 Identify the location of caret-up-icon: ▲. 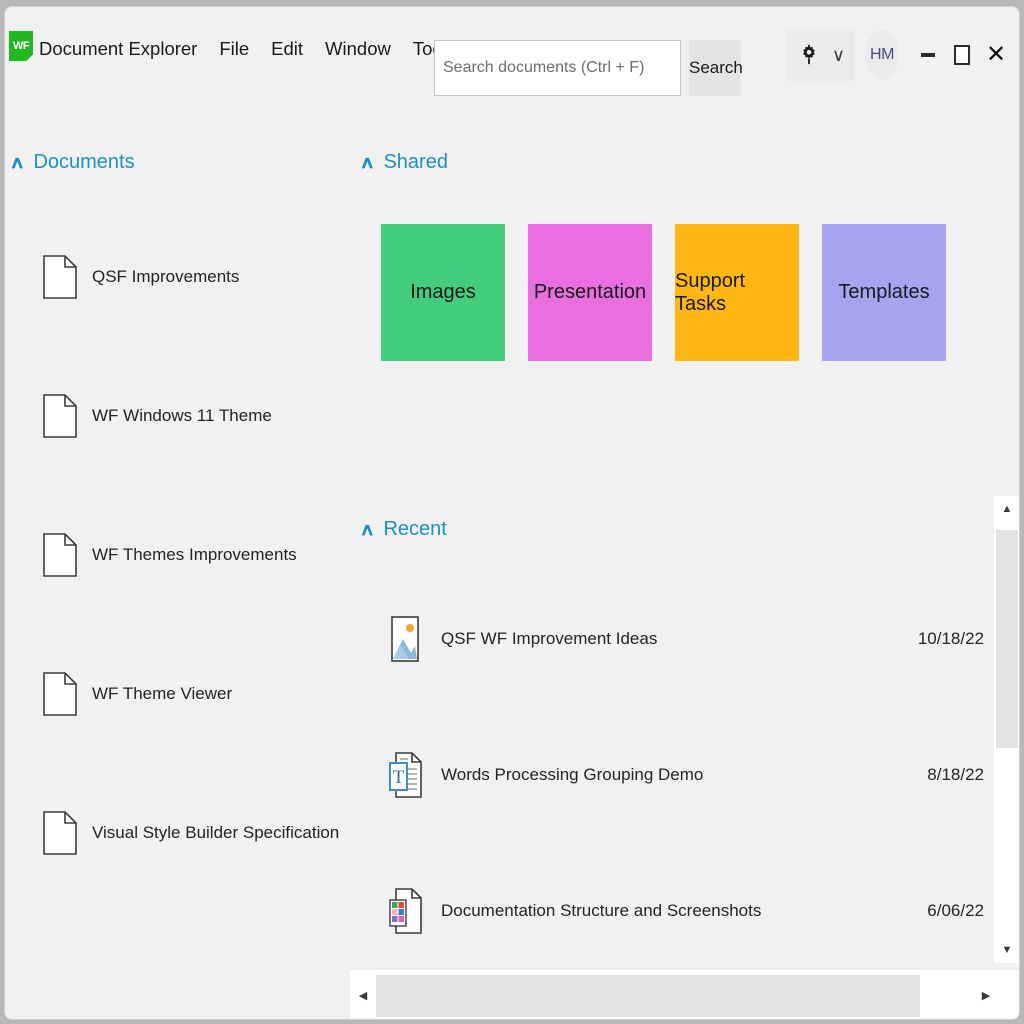
(1007, 508).